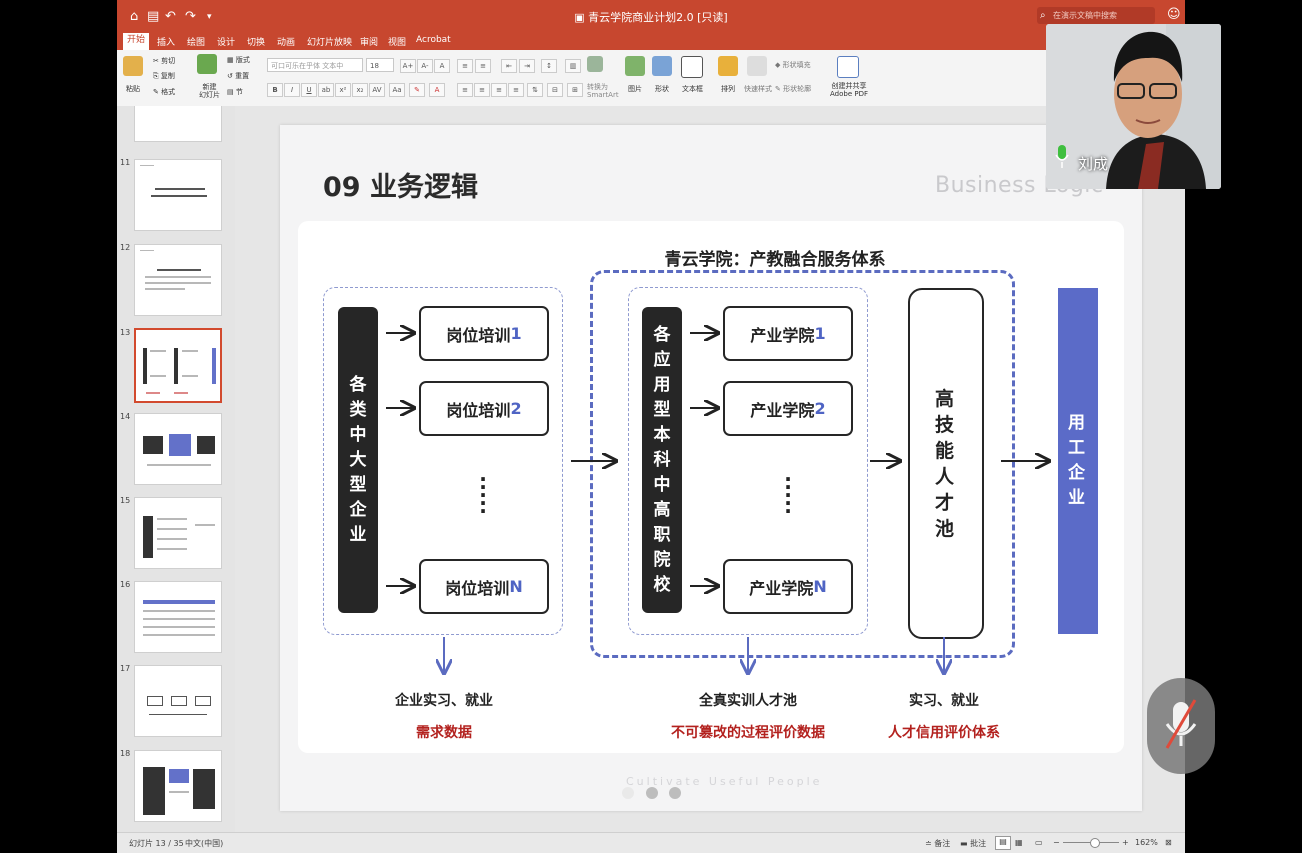  Describe the element at coordinates (275, 90) in the screenshot. I see `bold-button: B` at that location.